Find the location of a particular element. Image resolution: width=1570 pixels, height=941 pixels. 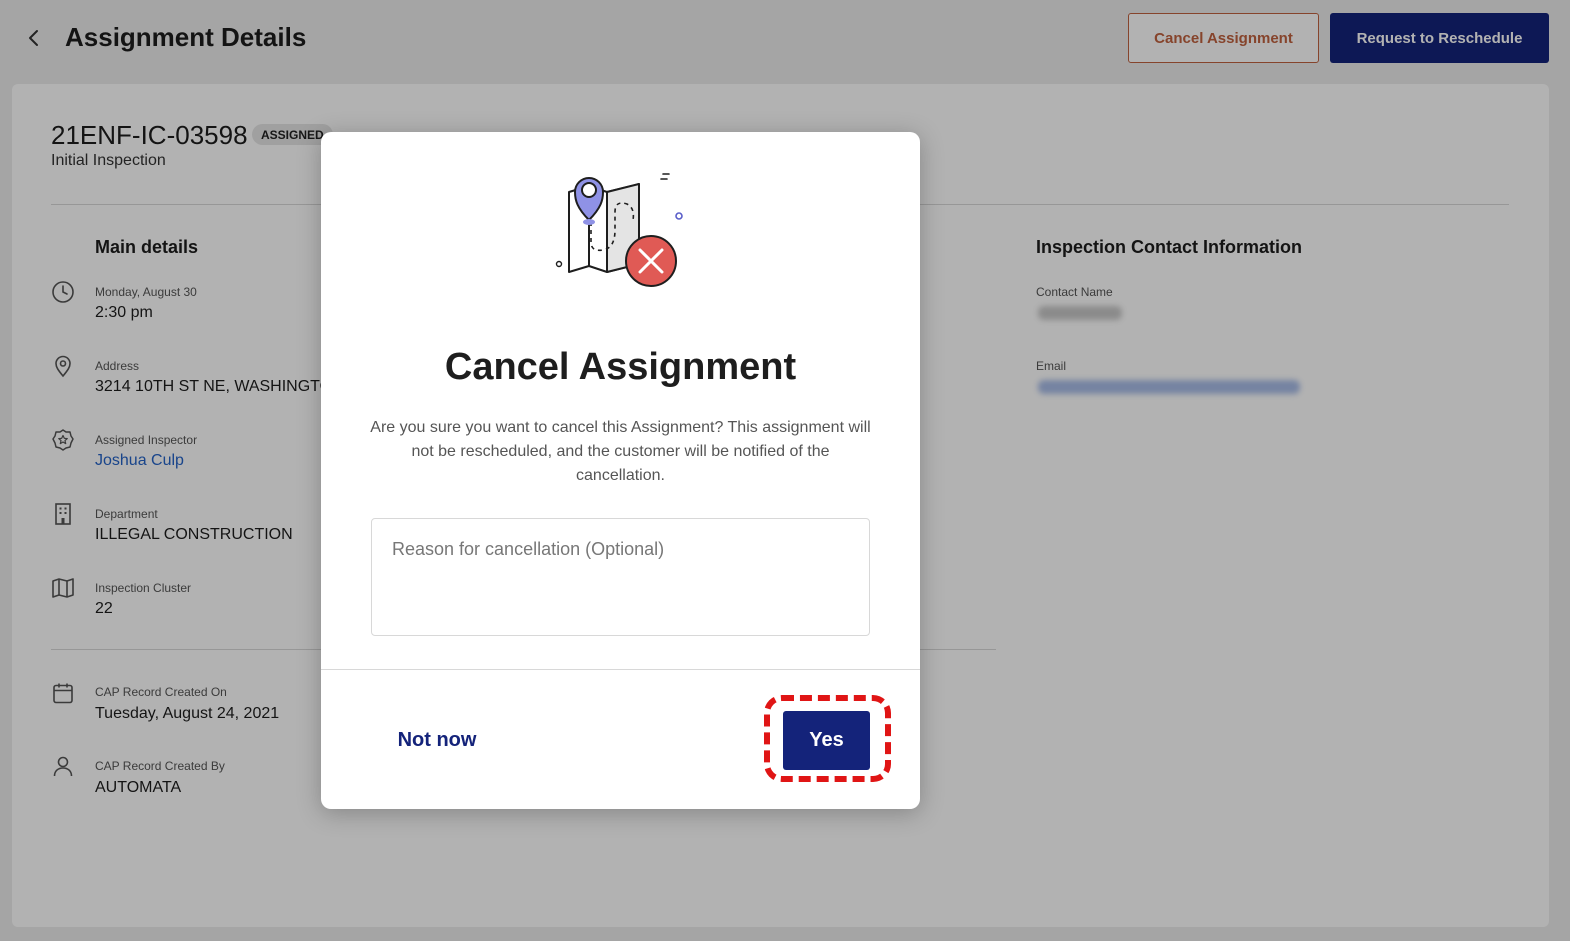

divider is located at coordinates (620, 669).